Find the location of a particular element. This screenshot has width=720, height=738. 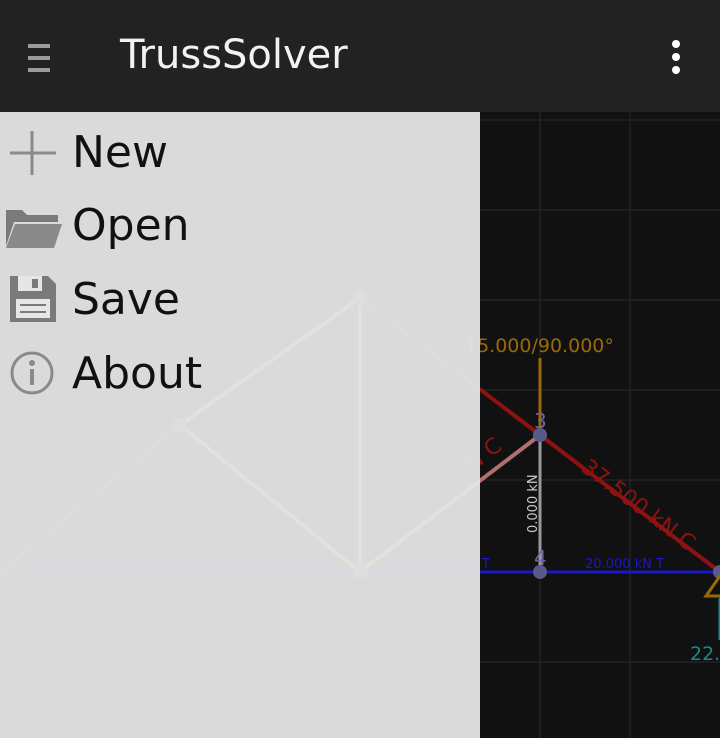

menu-item-about: About is located at coordinates (240, 373).